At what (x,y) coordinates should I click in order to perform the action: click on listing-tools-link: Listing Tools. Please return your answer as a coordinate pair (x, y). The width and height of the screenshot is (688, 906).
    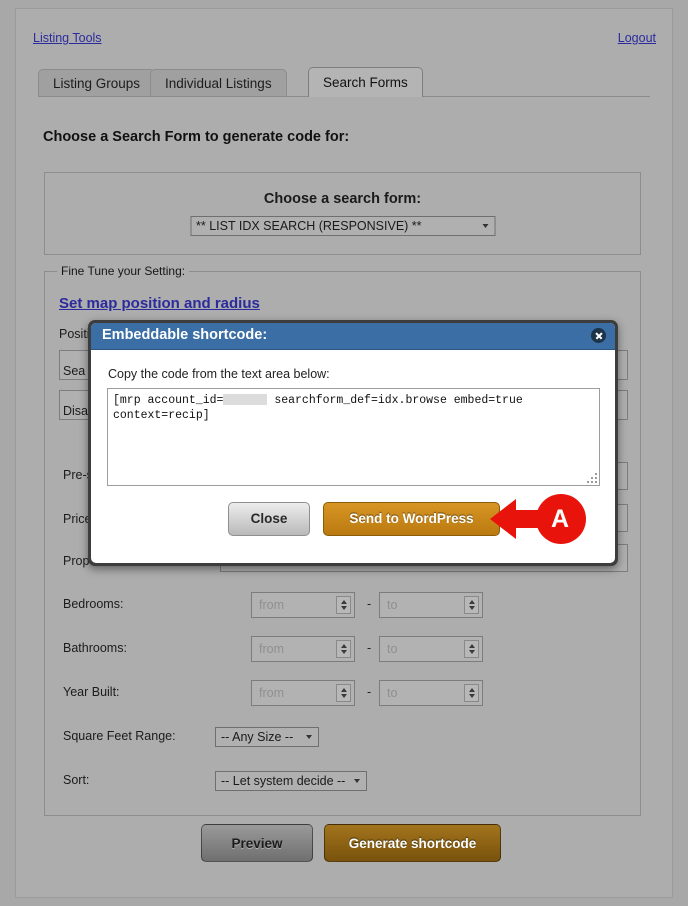
    Looking at the image, I should click on (67, 38).